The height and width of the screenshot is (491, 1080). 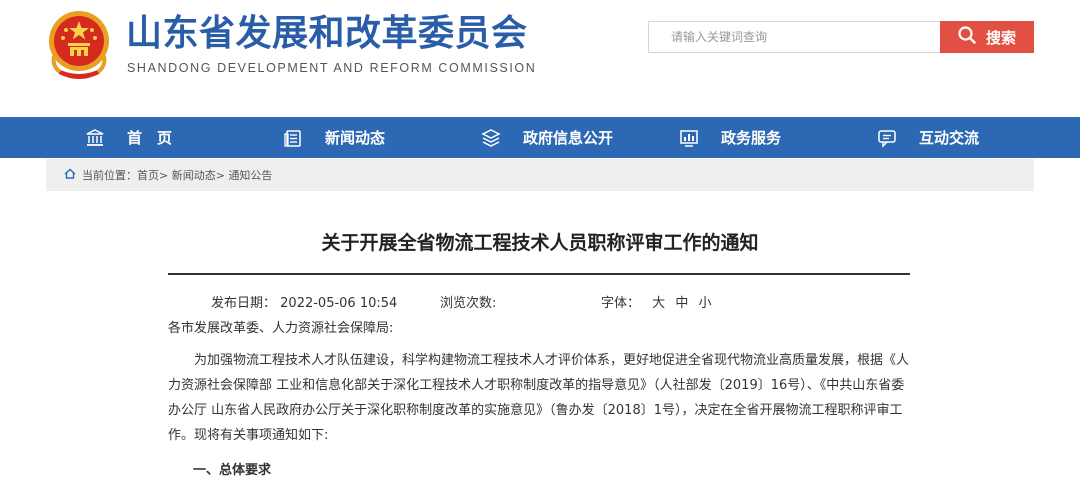 What do you see at coordinates (292, 138) in the screenshot?
I see `document-icon` at bounding box center [292, 138].